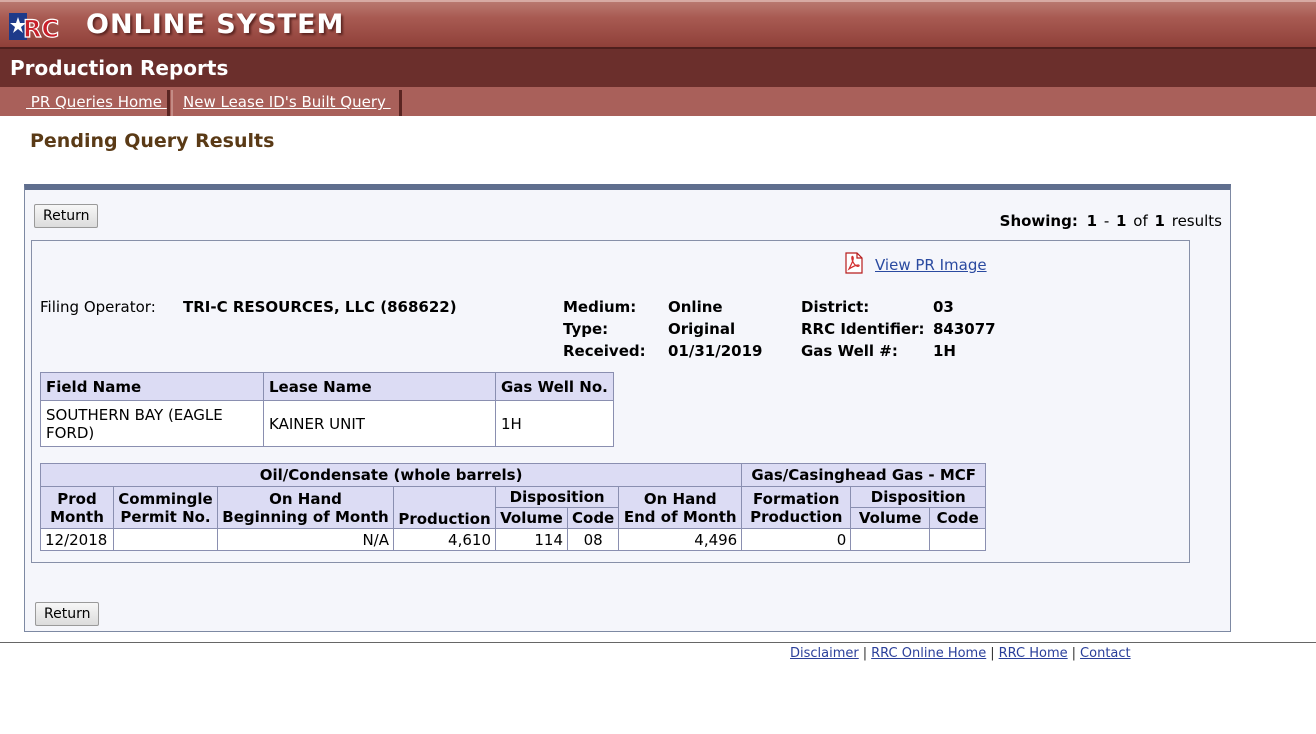 The height and width of the screenshot is (734, 1316). Describe the element at coordinates (1121, 221) in the screenshot. I see `showing-to: 1` at that location.